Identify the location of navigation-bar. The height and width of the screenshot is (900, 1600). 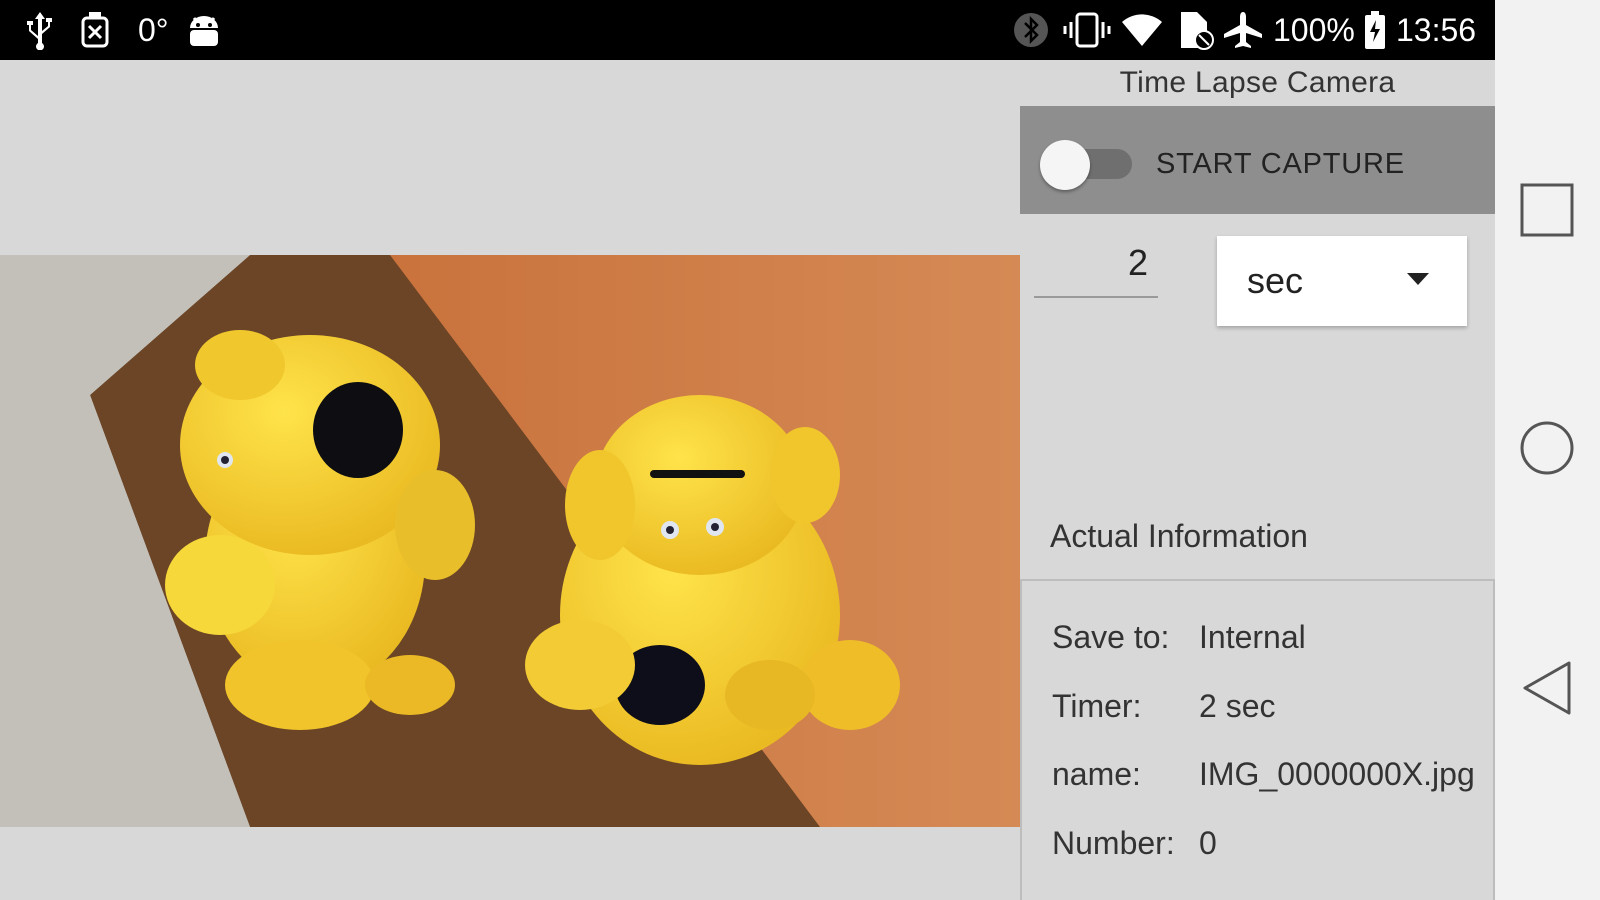
(1547, 450).